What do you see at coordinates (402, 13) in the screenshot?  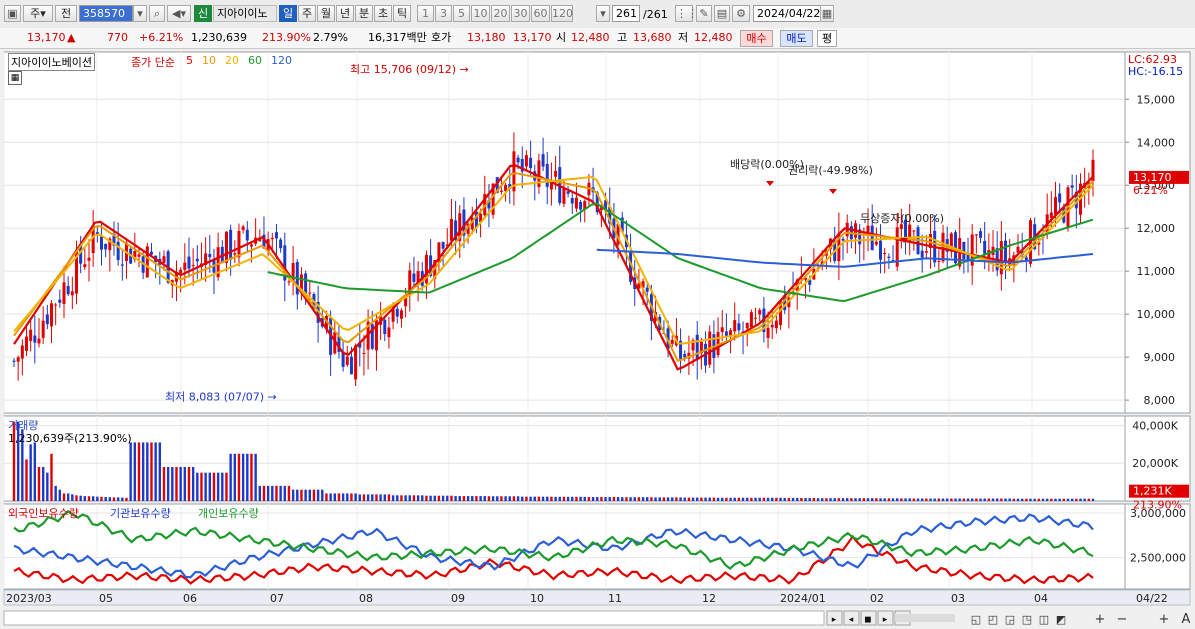 I see `period-button-6: 틱` at bounding box center [402, 13].